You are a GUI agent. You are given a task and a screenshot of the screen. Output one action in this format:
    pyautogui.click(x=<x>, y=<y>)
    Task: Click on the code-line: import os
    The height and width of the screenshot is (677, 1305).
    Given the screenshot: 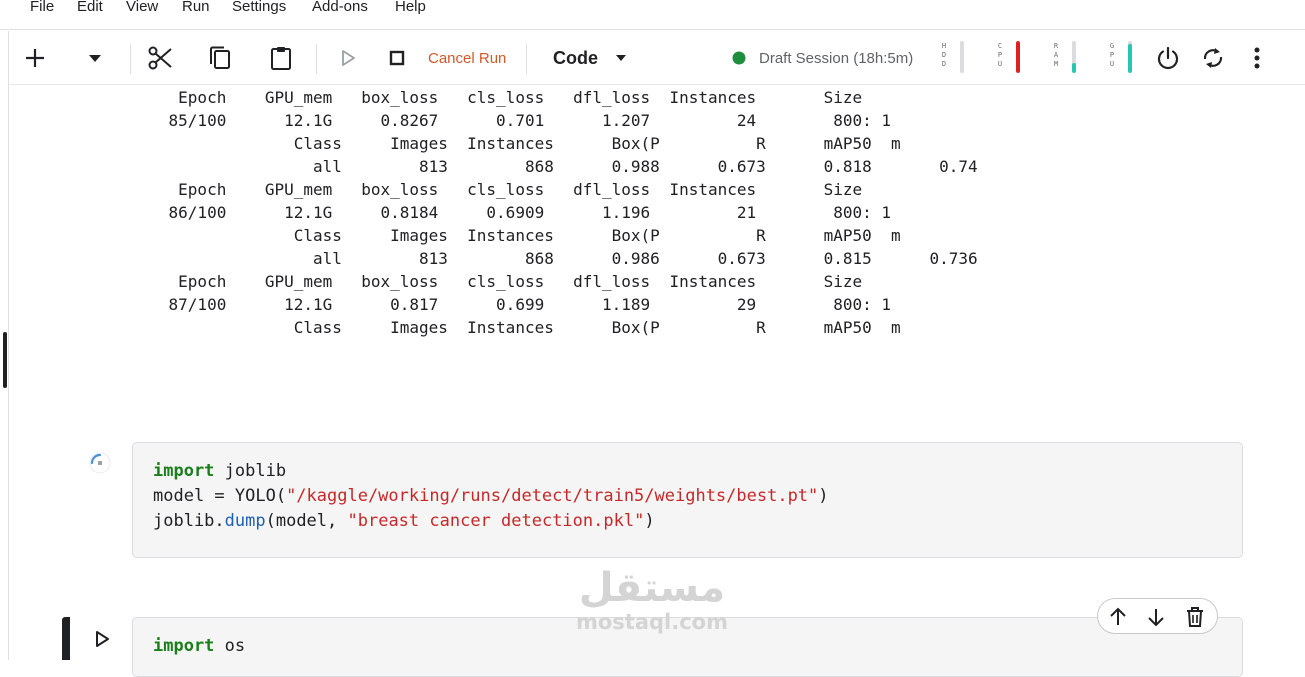 What is the action you would take?
    pyautogui.click(x=199, y=646)
    